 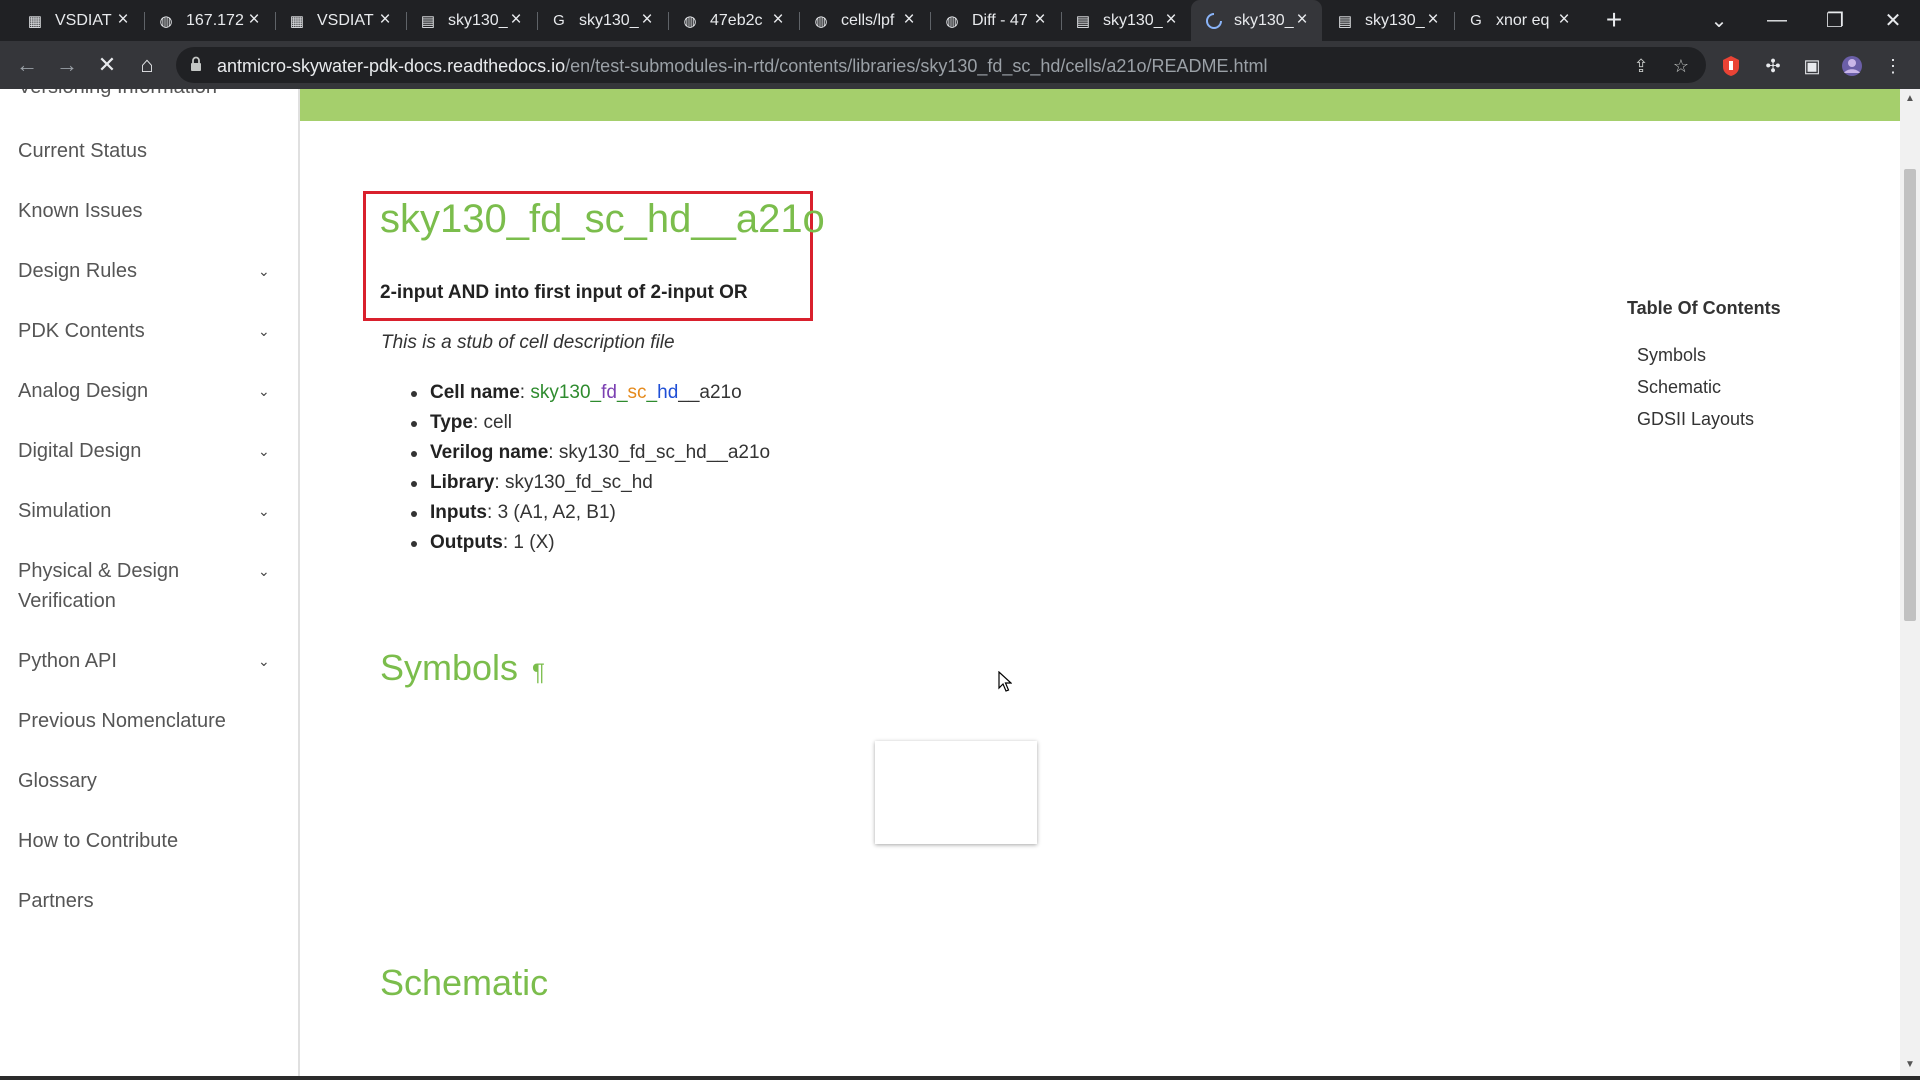 I want to click on browser-tab: ◍ 47eb2c ×, so click(x=732, y=20).